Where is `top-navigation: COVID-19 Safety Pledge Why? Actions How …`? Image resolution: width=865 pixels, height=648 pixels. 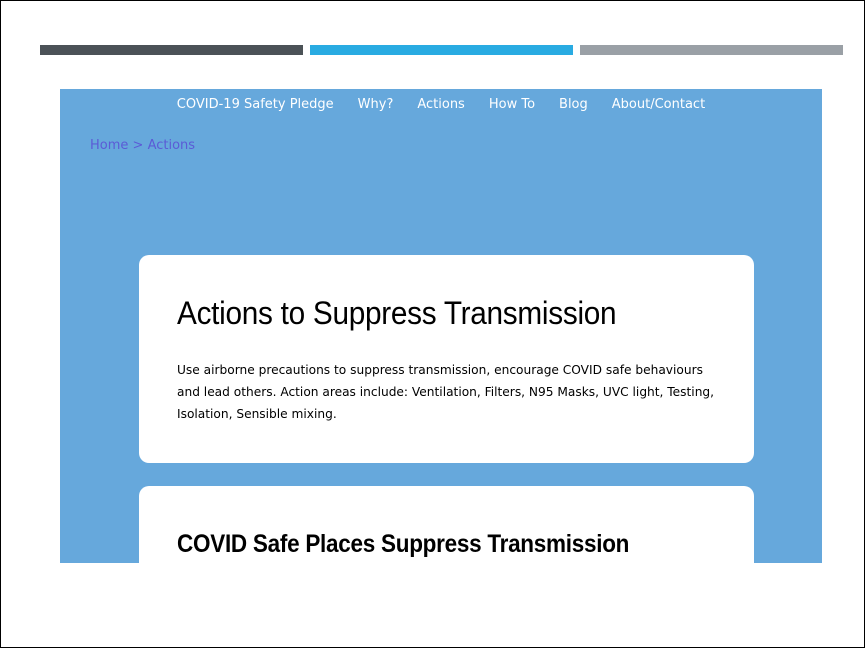 top-navigation: COVID-19 Safety Pledge Why? Actions How … is located at coordinates (441, 104).